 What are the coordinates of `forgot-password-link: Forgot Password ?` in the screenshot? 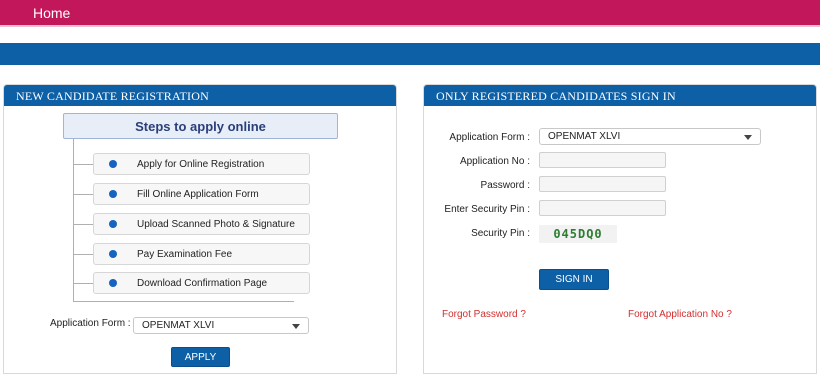 It's located at (484, 314).